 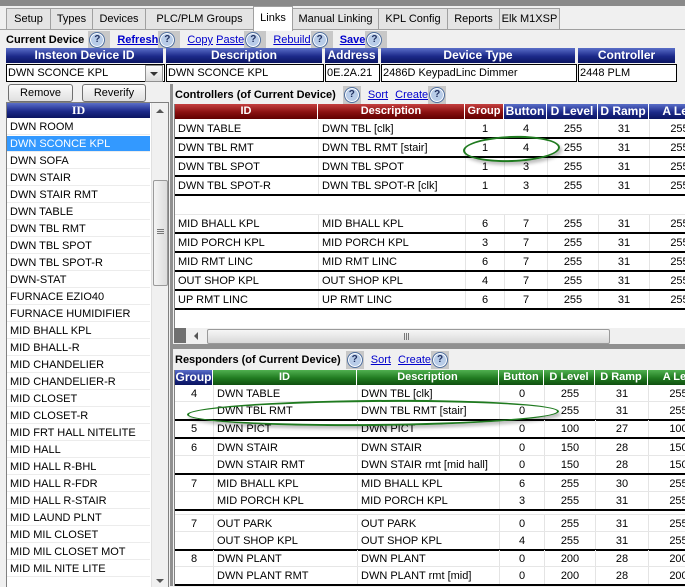 What do you see at coordinates (430, 429) in the screenshot?
I see `table-row: 5DWN PICTDWN PICT010027100` at bounding box center [430, 429].